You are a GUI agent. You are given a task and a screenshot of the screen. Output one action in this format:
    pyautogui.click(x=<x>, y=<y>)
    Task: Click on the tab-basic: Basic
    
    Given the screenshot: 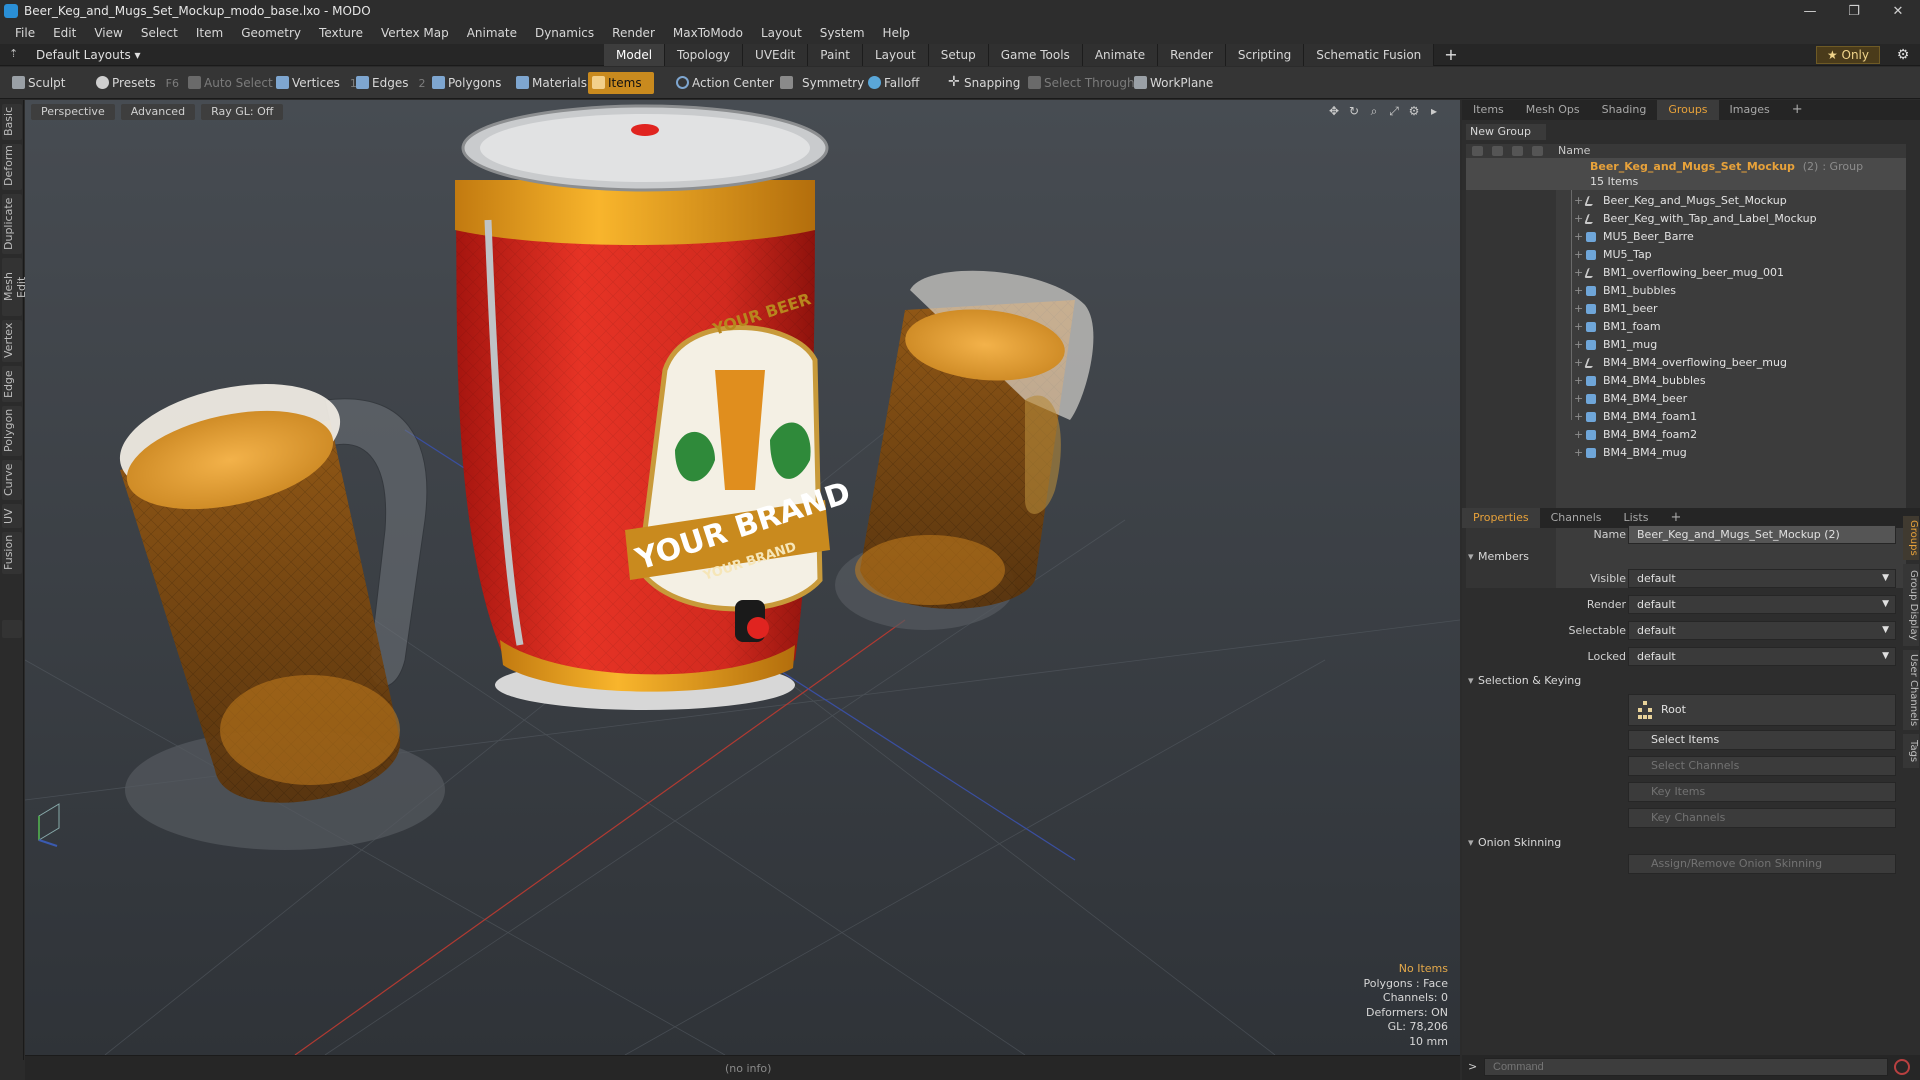 What is the action you would take?
    pyautogui.click(x=12, y=122)
    